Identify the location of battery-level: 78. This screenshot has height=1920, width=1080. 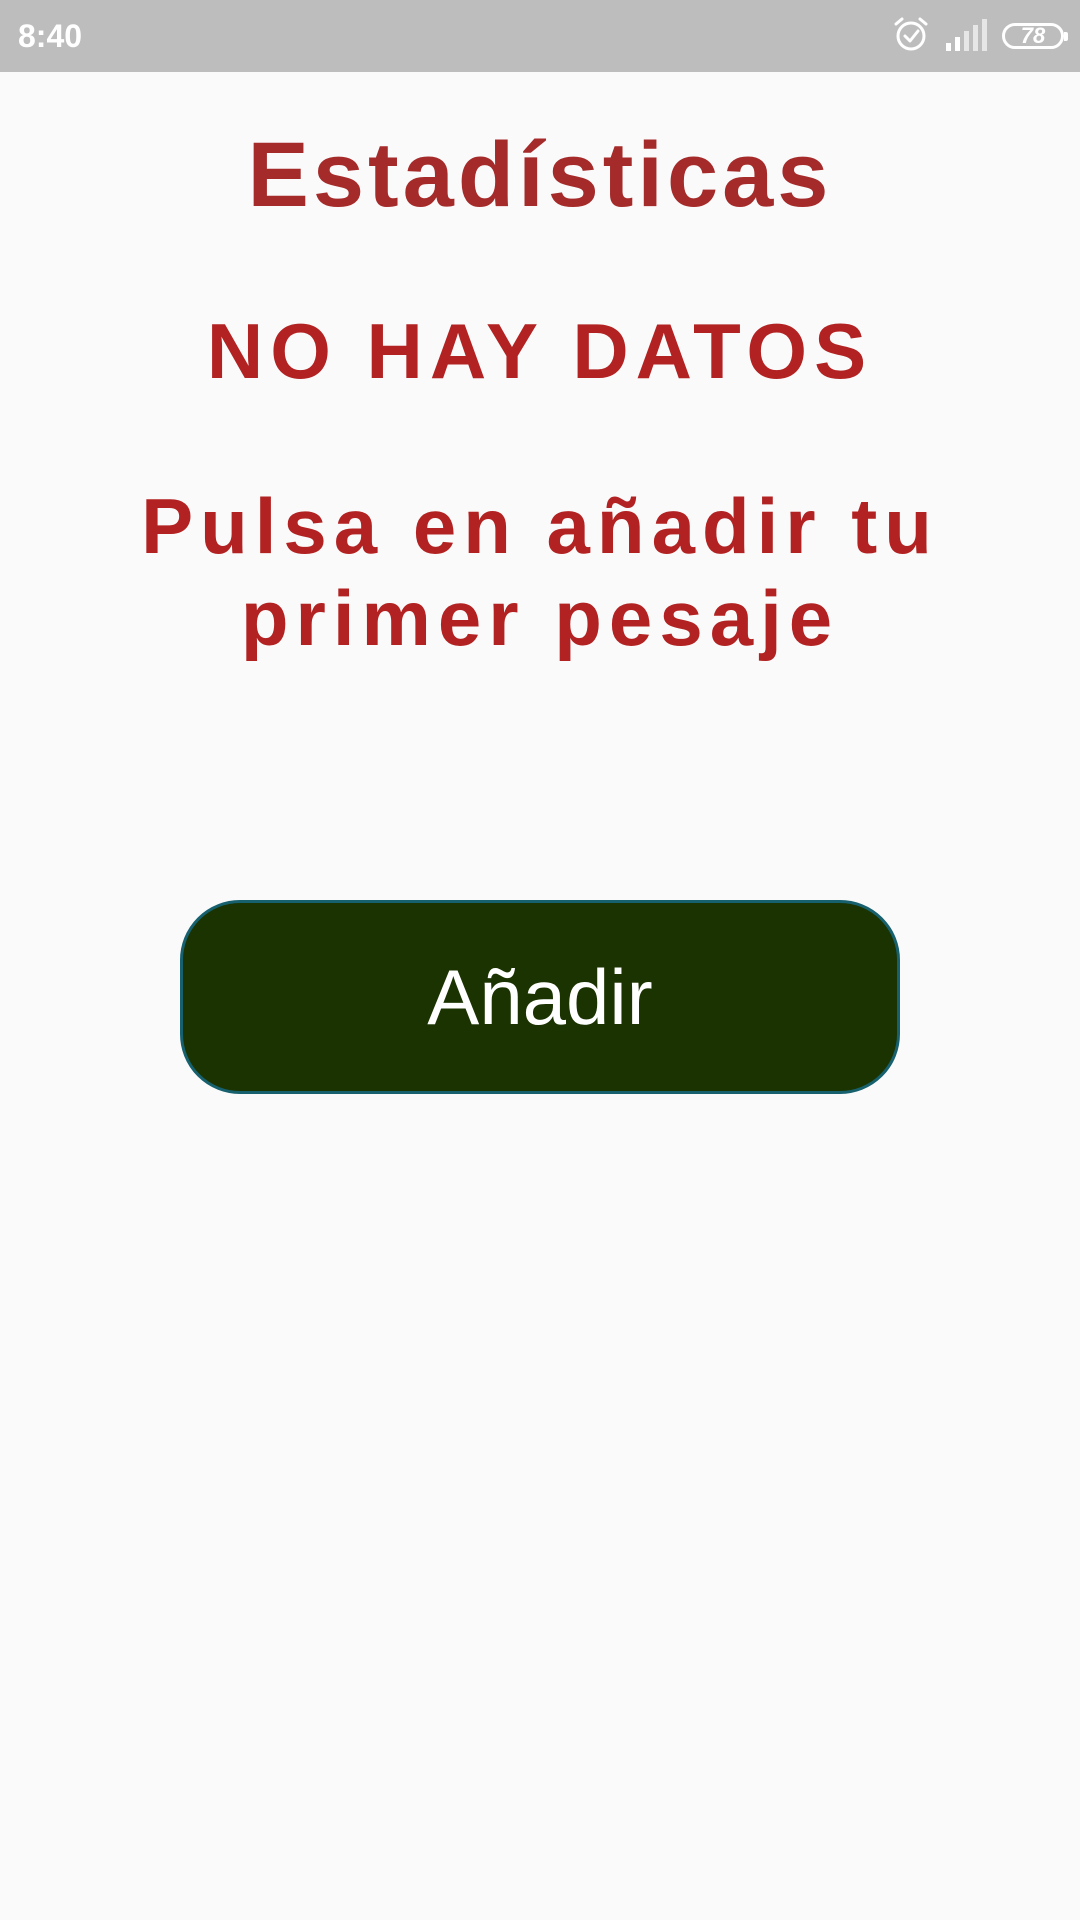
(1033, 35).